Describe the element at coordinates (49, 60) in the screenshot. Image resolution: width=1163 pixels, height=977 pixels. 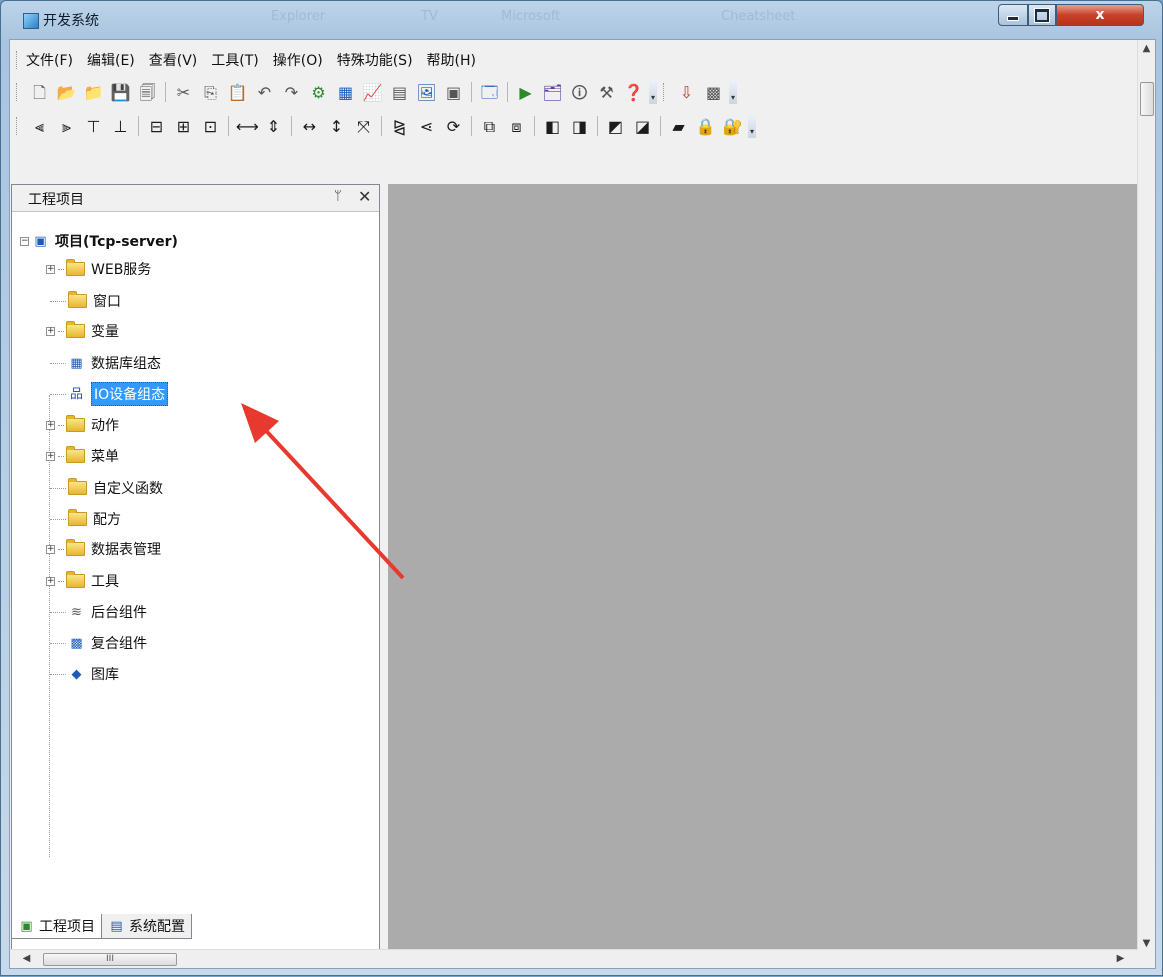
I see `menu-file: 文件(F)` at that location.